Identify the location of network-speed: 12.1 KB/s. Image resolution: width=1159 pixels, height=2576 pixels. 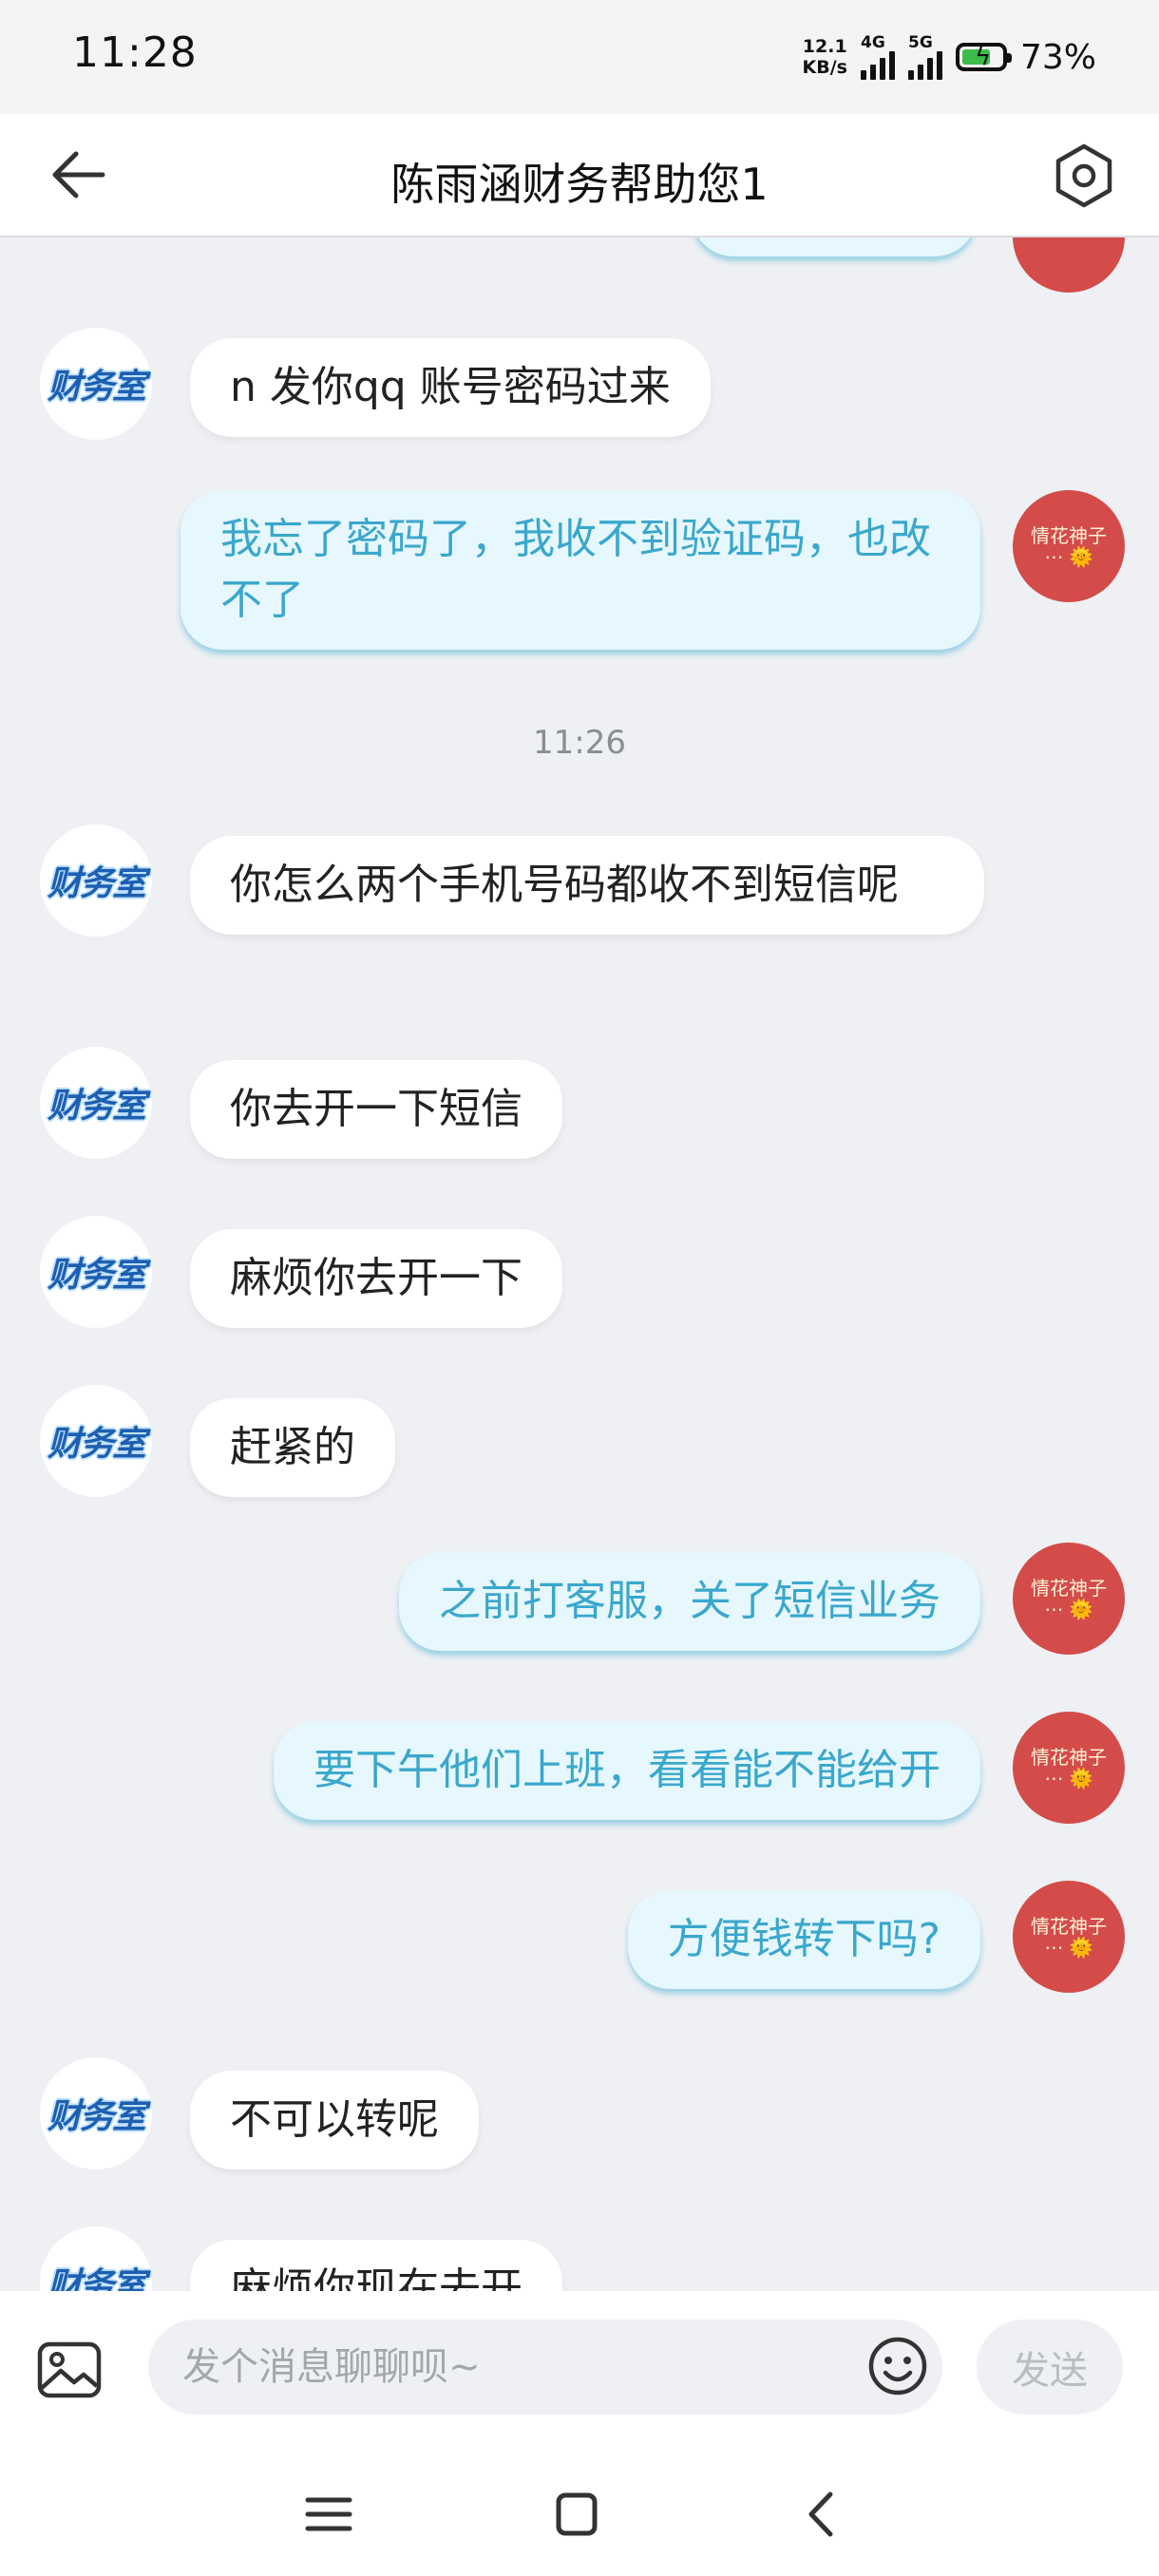
(825, 57).